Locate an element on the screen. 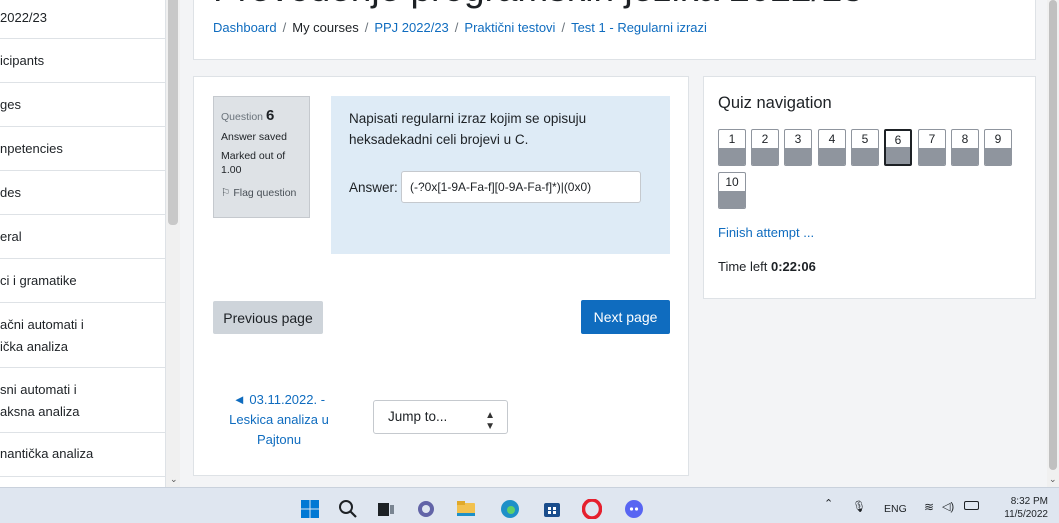  quiz-nav-button-7: 7 is located at coordinates (932, 147).